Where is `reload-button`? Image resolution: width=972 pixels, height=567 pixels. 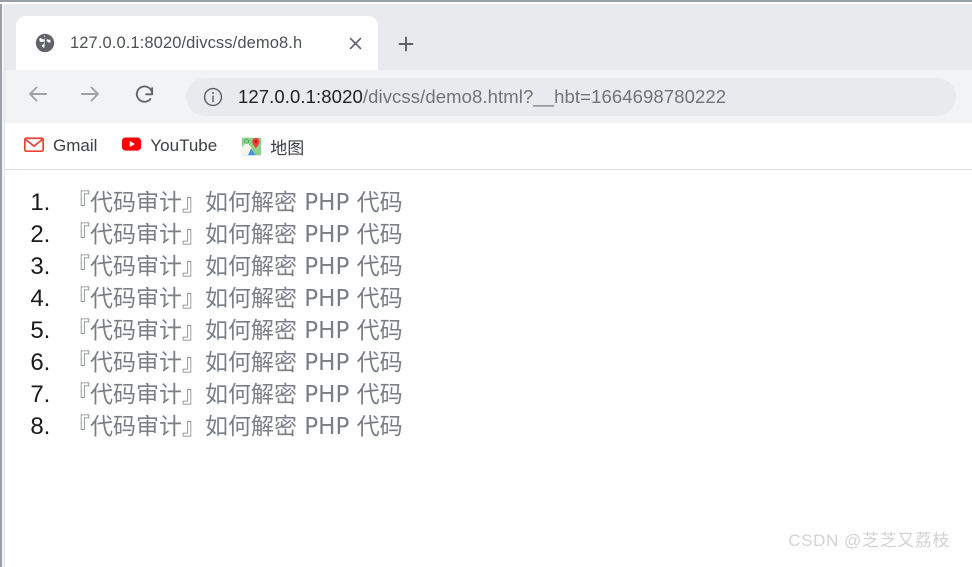
reload-button is located at coordinates (144, 97).